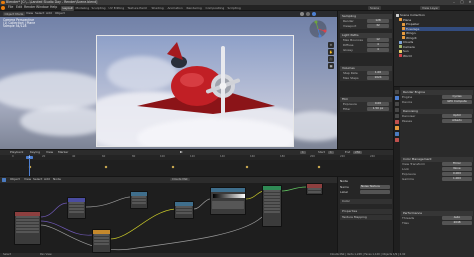 The height and width of the screenshot is (257, 474). Describe the element at coordinates (139, 200) in the screenshot. I see `node-math` at that location.